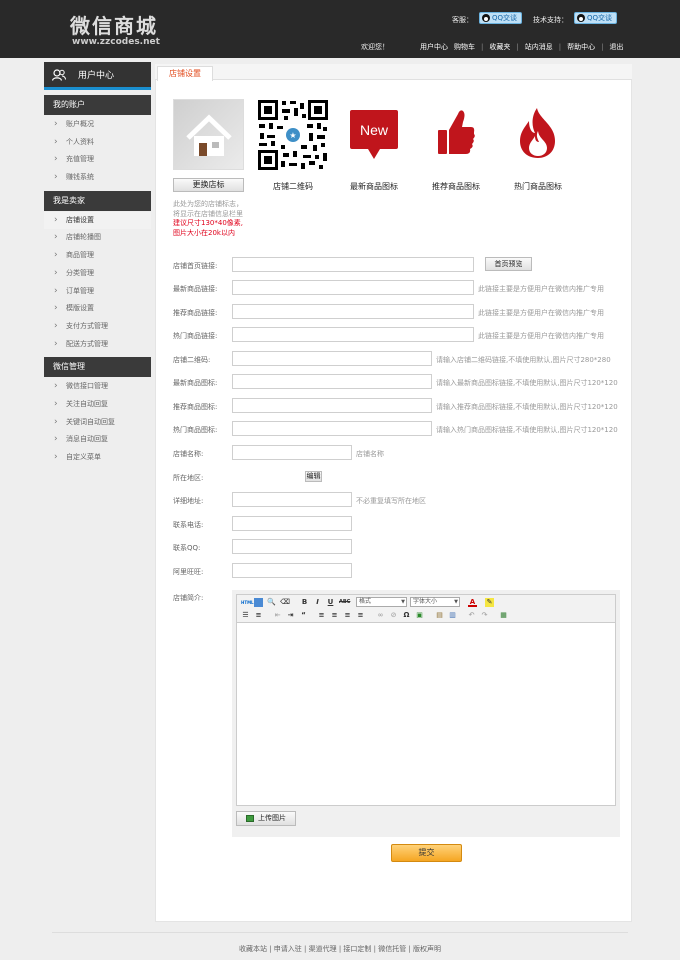 The height and width of the screenshot is (960, 680). Describe the element at coordinates (374, 186) in the screenshot. I see `new-icon-label: 最新商品图标` at that location.